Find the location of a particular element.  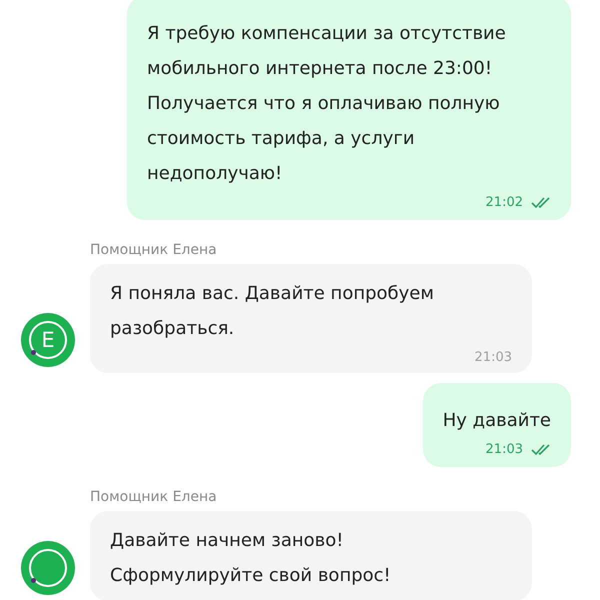

message-text: Ну давайте is located at coordinates (496, 421).